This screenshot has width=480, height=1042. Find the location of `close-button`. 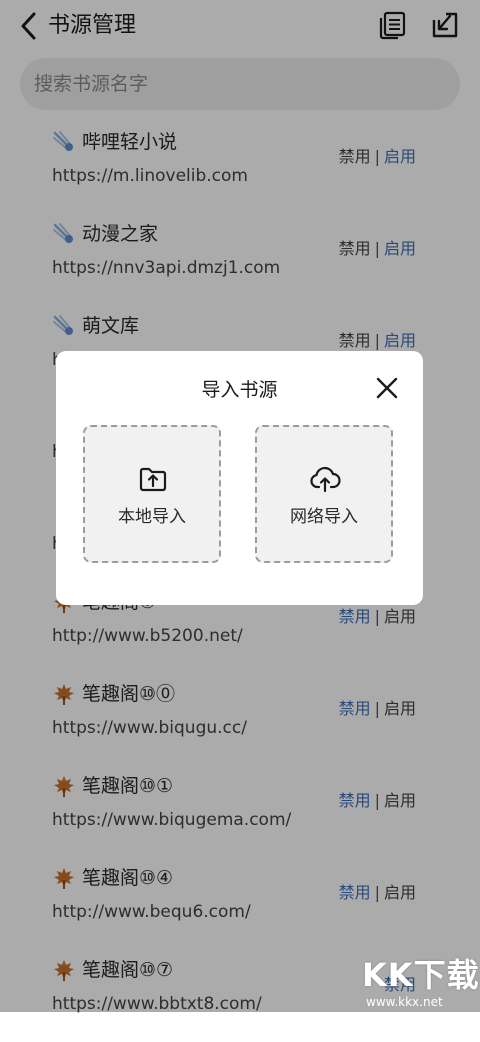

close-button is located at coordinates (387, 388).